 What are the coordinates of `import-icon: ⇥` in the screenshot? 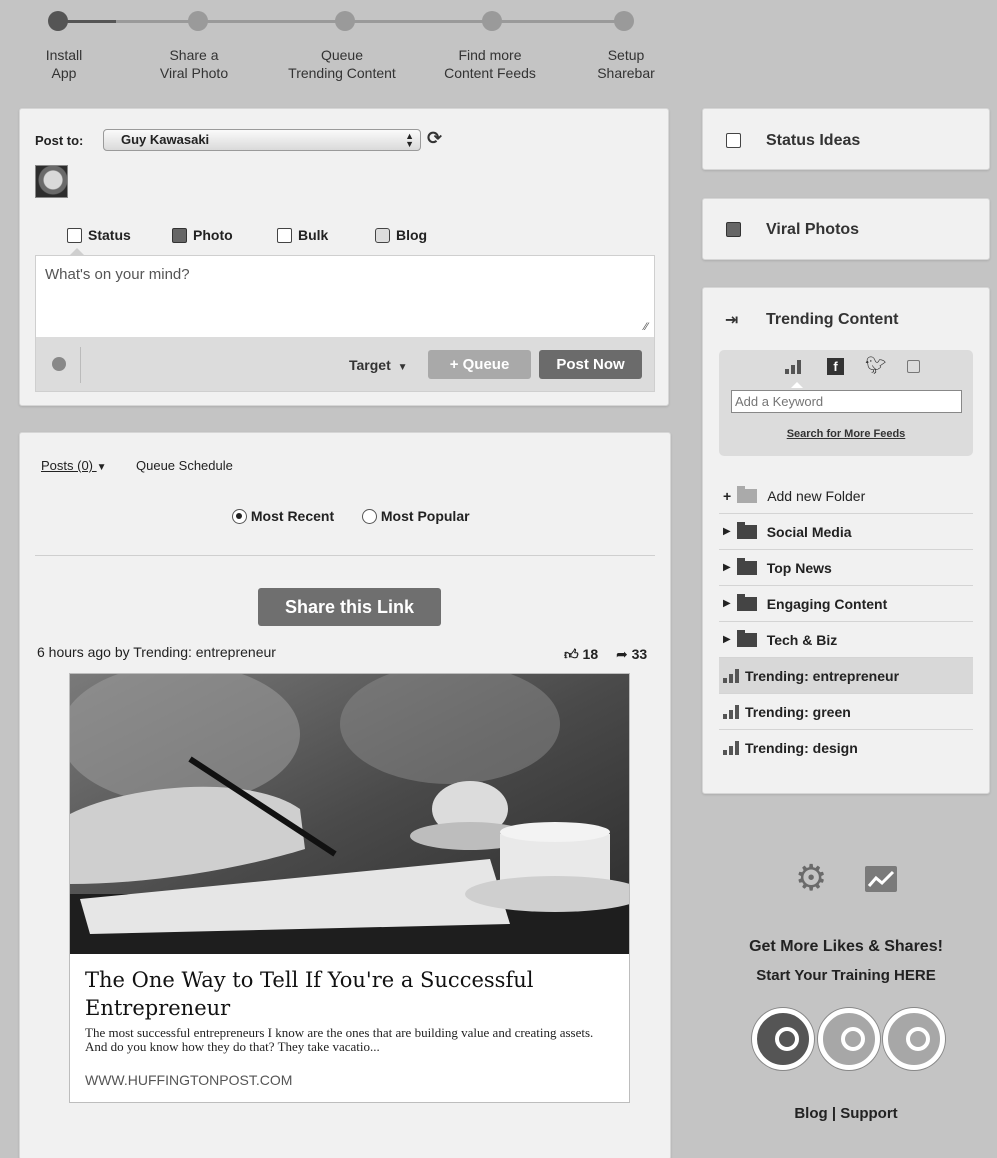 It's located at (732, 320).